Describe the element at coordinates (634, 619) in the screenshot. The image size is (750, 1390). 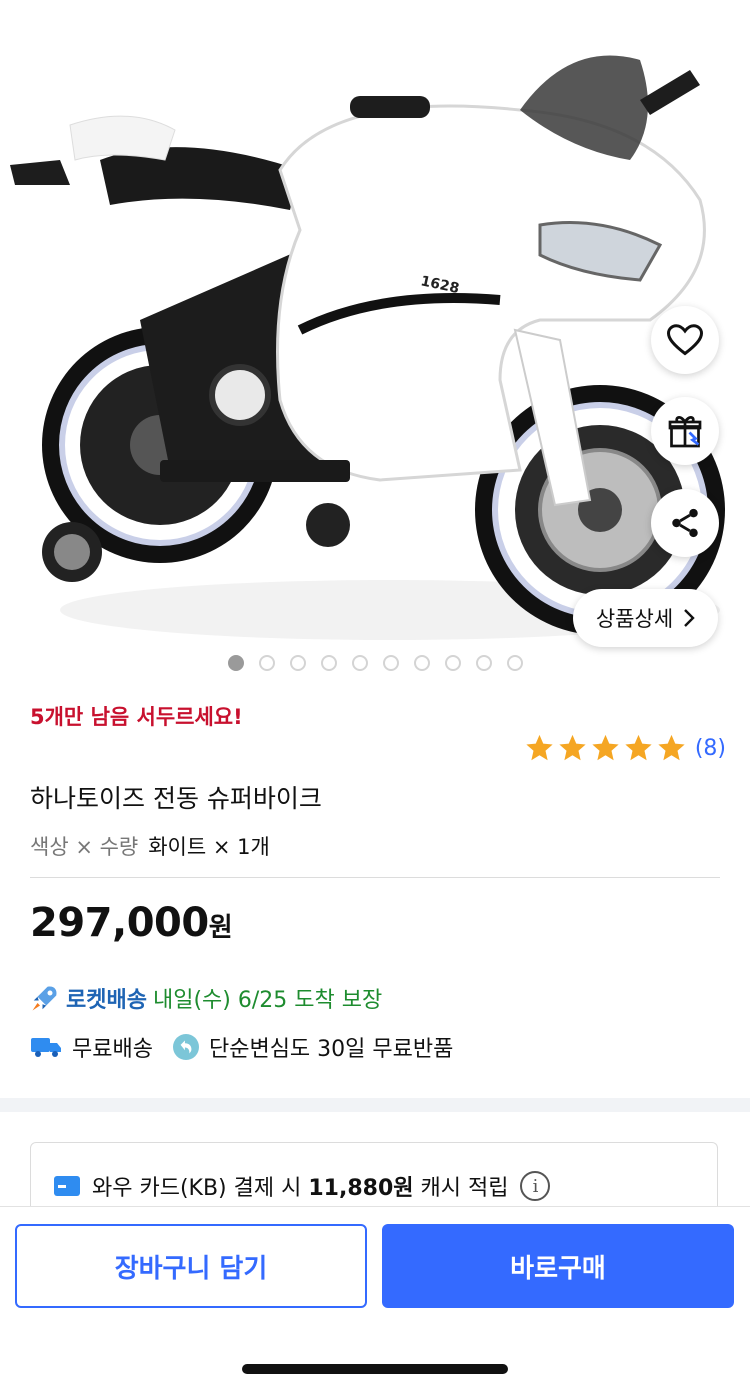
I see `product-detail-label: 상품상세` at that location.